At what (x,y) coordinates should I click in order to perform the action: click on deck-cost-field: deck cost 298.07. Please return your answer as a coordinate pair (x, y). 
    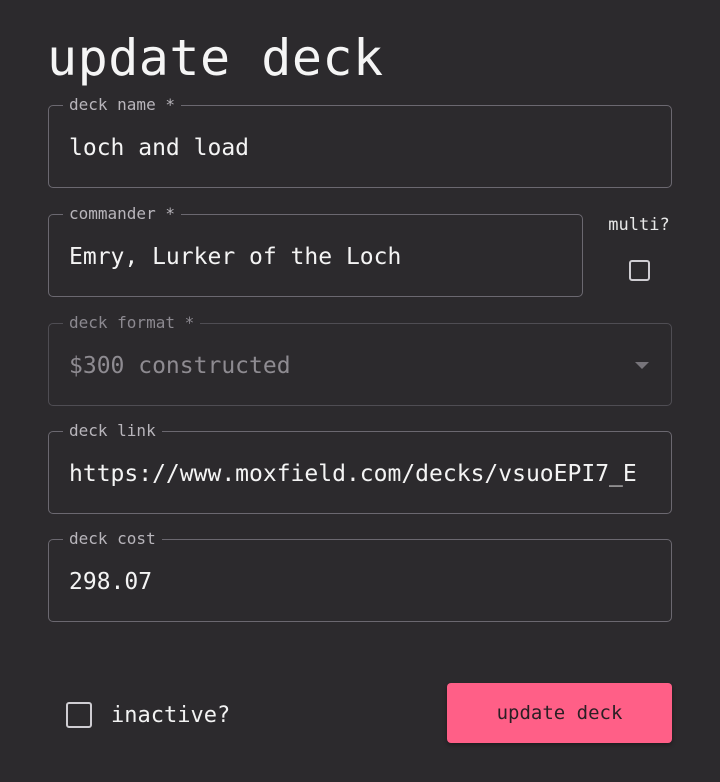
    Looking at the image, I should click on (360, 576).